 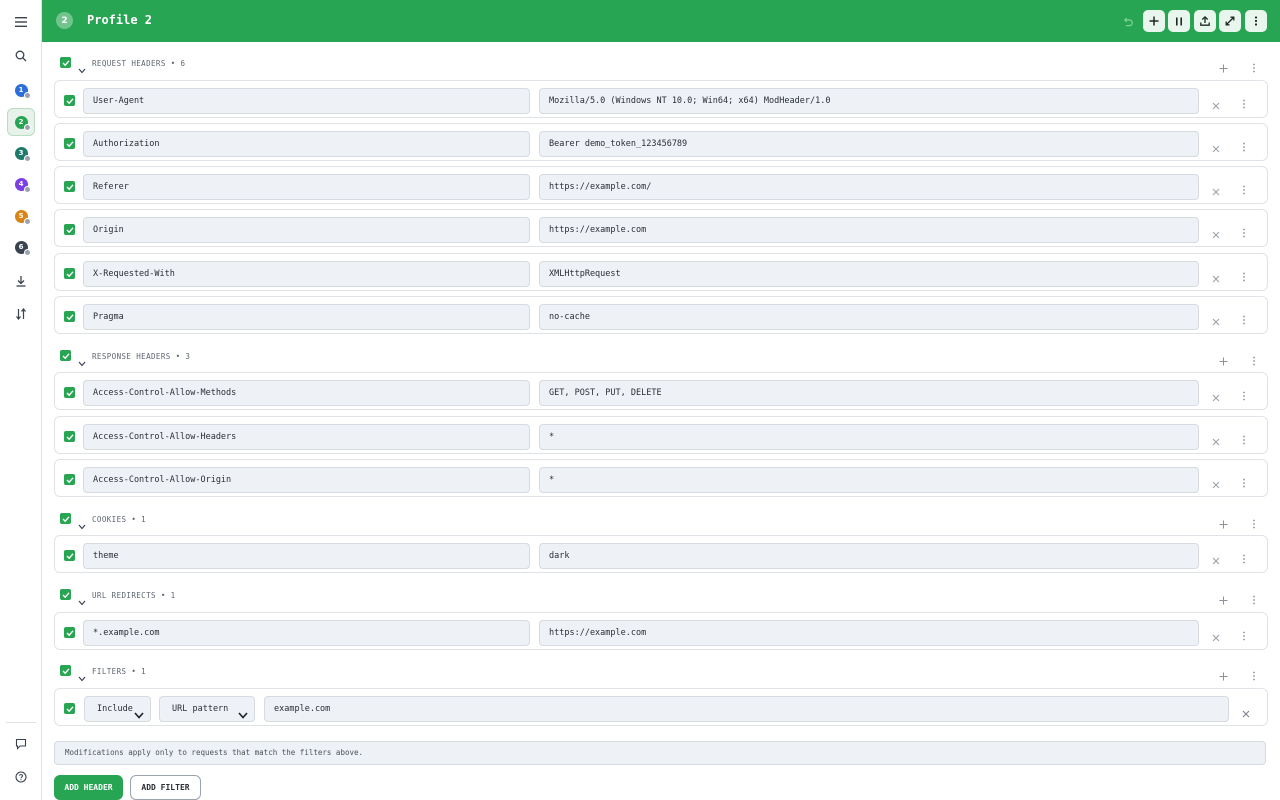 What do you see at coordinates (869, 144) in the screenshot?
I see `header-value-input: Bearer demo_token_123456789` at bounding box center [869, 144].